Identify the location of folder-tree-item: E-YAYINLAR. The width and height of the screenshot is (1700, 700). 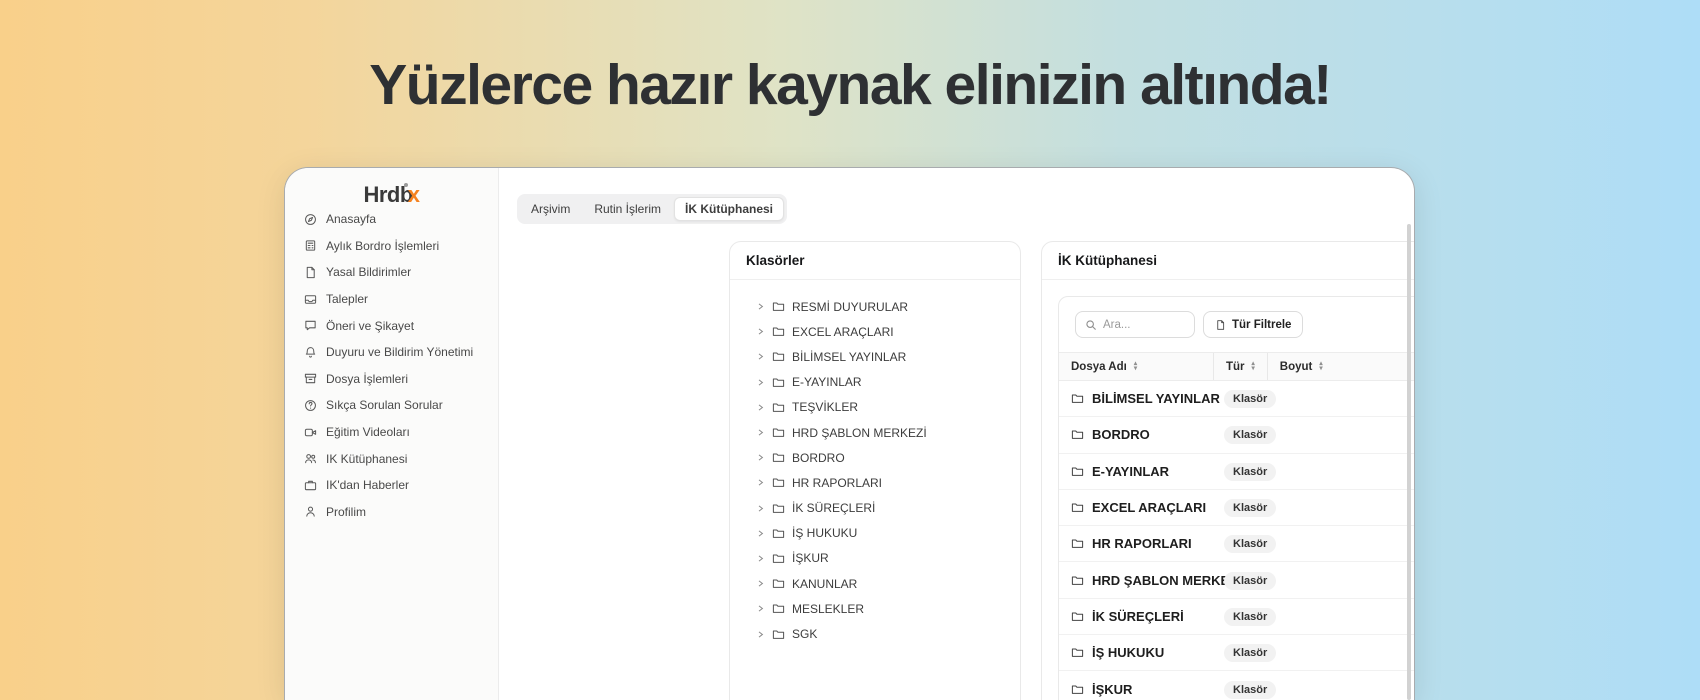
(883, 382).